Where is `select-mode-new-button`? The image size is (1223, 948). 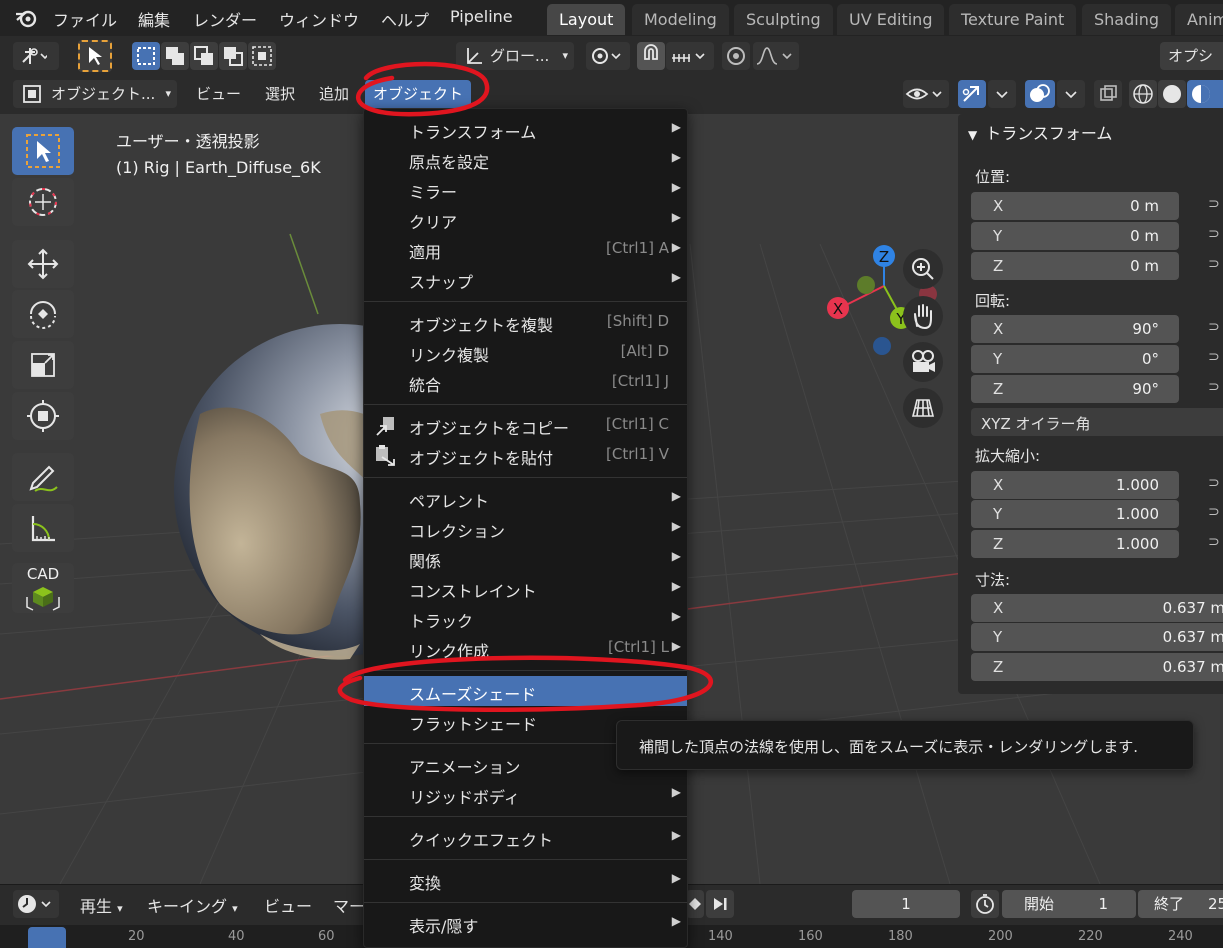 select-mode-new-button is located at coordinates (146, 56).